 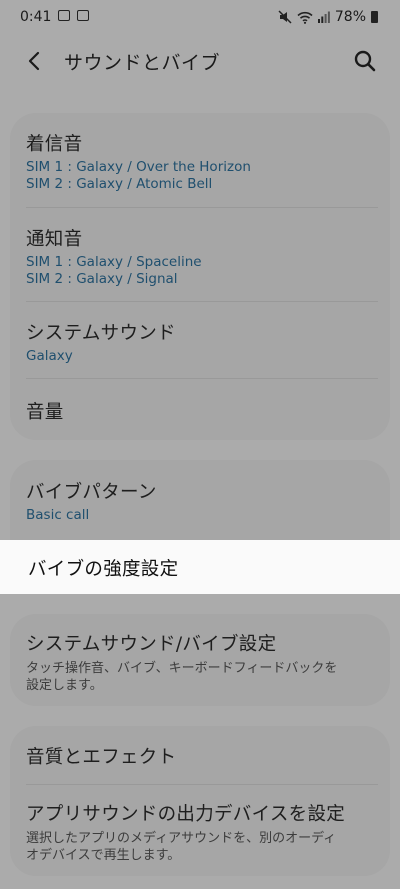 I want to click on vibration-pattern-value: Basic call, so click(x=58, y=515).